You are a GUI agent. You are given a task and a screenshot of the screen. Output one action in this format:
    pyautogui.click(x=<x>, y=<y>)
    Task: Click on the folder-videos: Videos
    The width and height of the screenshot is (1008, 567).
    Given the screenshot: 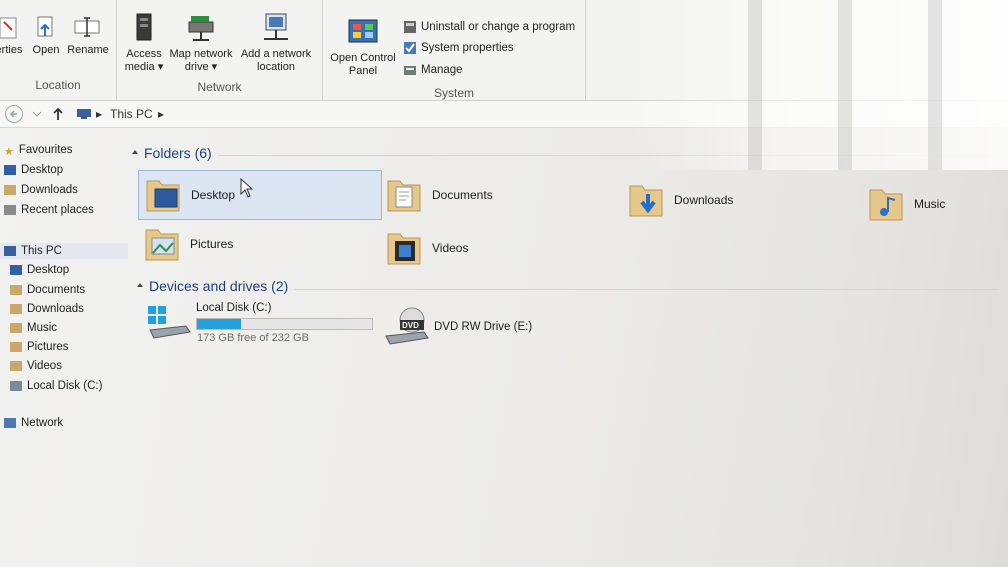 What is the action you would take?
    pyautogui.click(x=427, y=248)
    